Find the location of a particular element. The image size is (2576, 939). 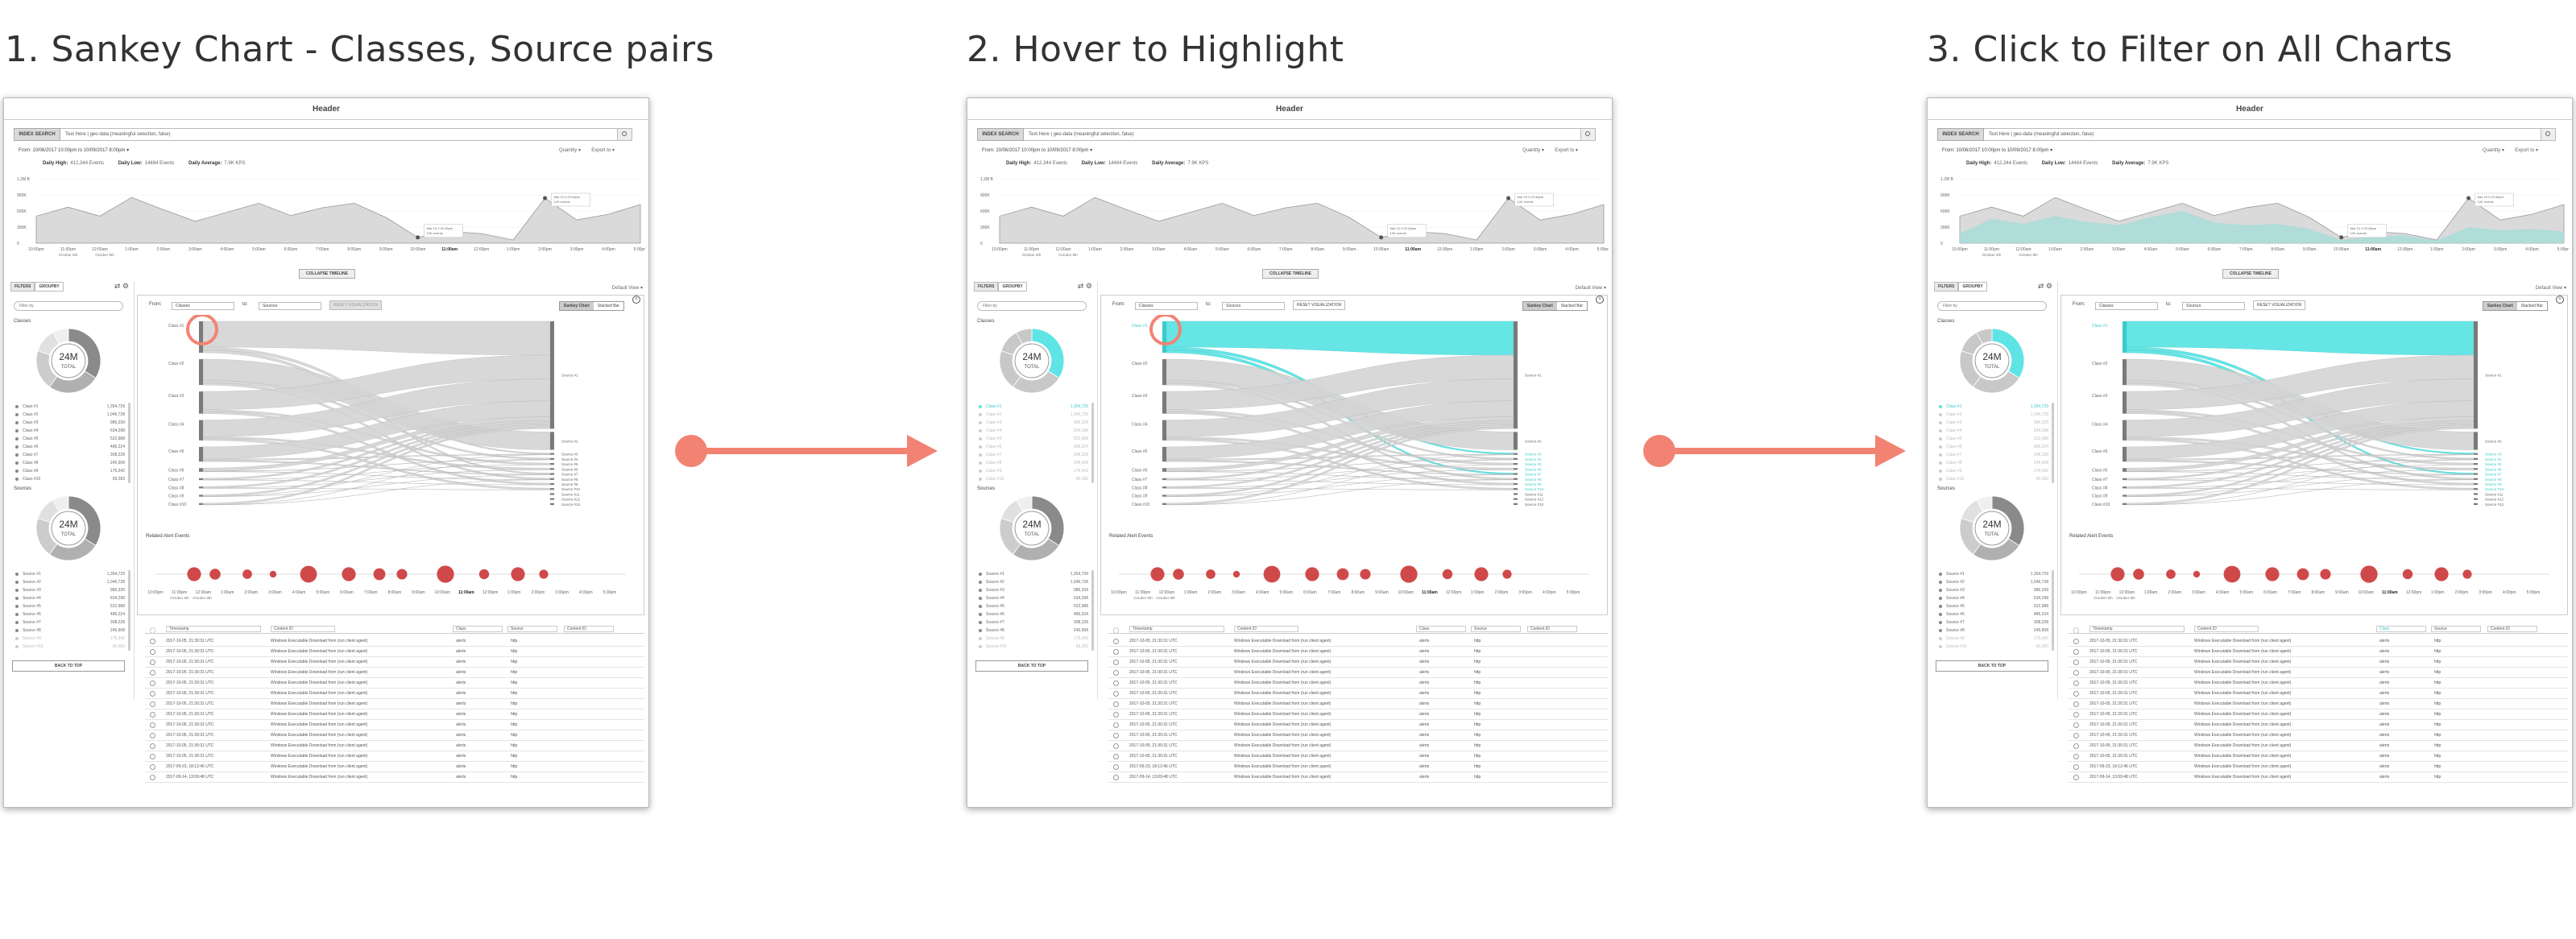

legend-item: Class #8 245,908 is located at coordinates (70, 463).